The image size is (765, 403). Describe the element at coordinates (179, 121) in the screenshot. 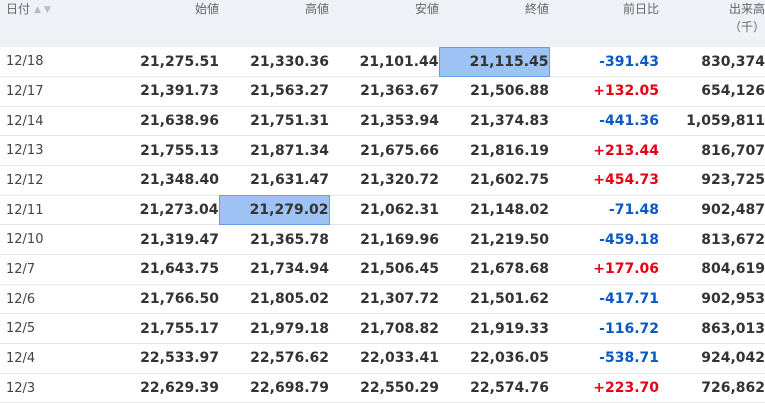

I see `open-cell: 21,638.96` at that location.